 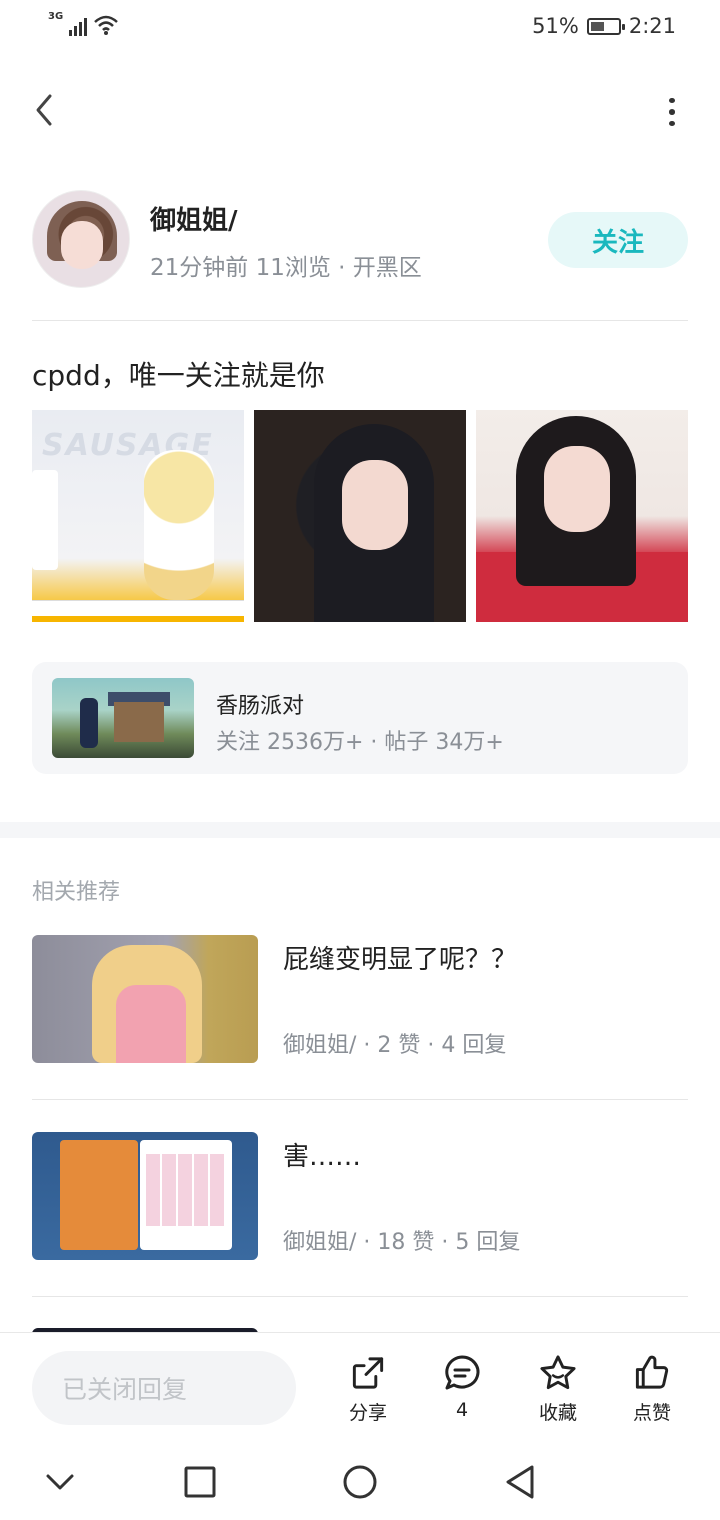 I want to click on list-item-meta: 御姐姐/ · 18 赞 · 5 回复, so click(x=402, y=1242).